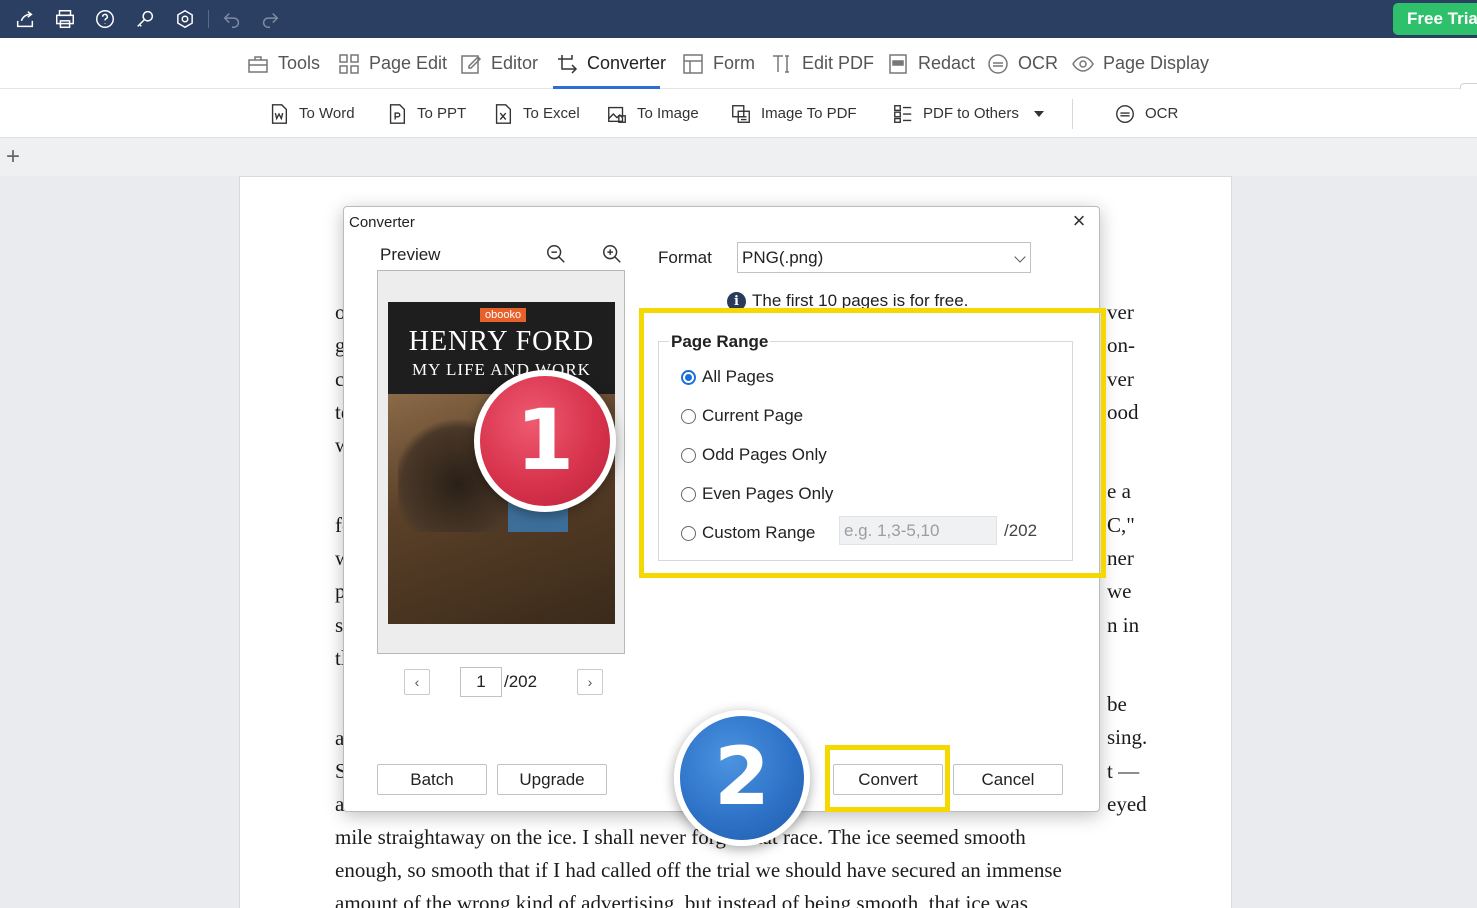 The image size is (1477, 908). What do you see at coordinates (1123, 412) in the screenshot?
I see `text-fragment: ood` at bounding box center [1123, 412].